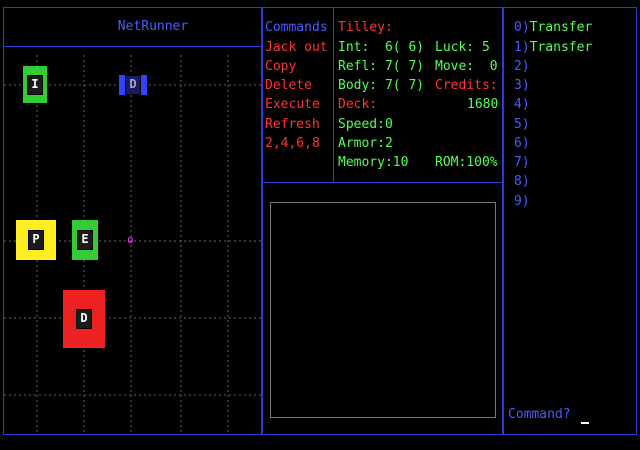 The image size is (640, 450). I want to click on map-marker-icon: o, so click(130, 240).